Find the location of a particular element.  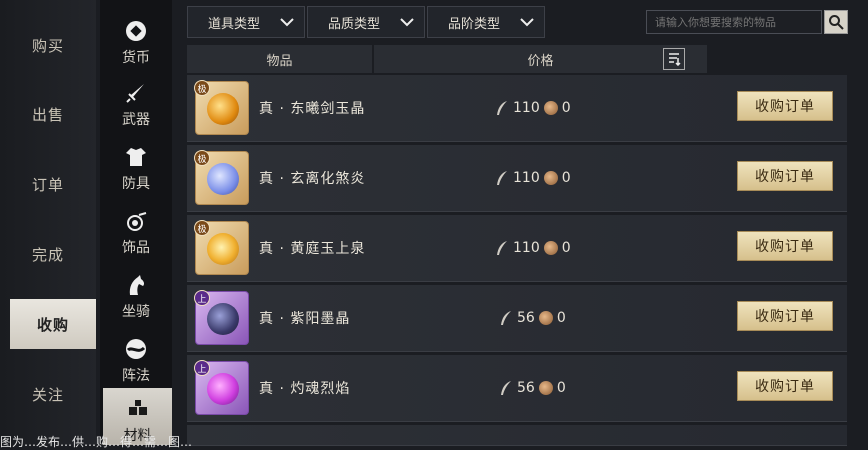

item-name: 真 · 灼魂烈焰 is located at coordinates (305, 389).